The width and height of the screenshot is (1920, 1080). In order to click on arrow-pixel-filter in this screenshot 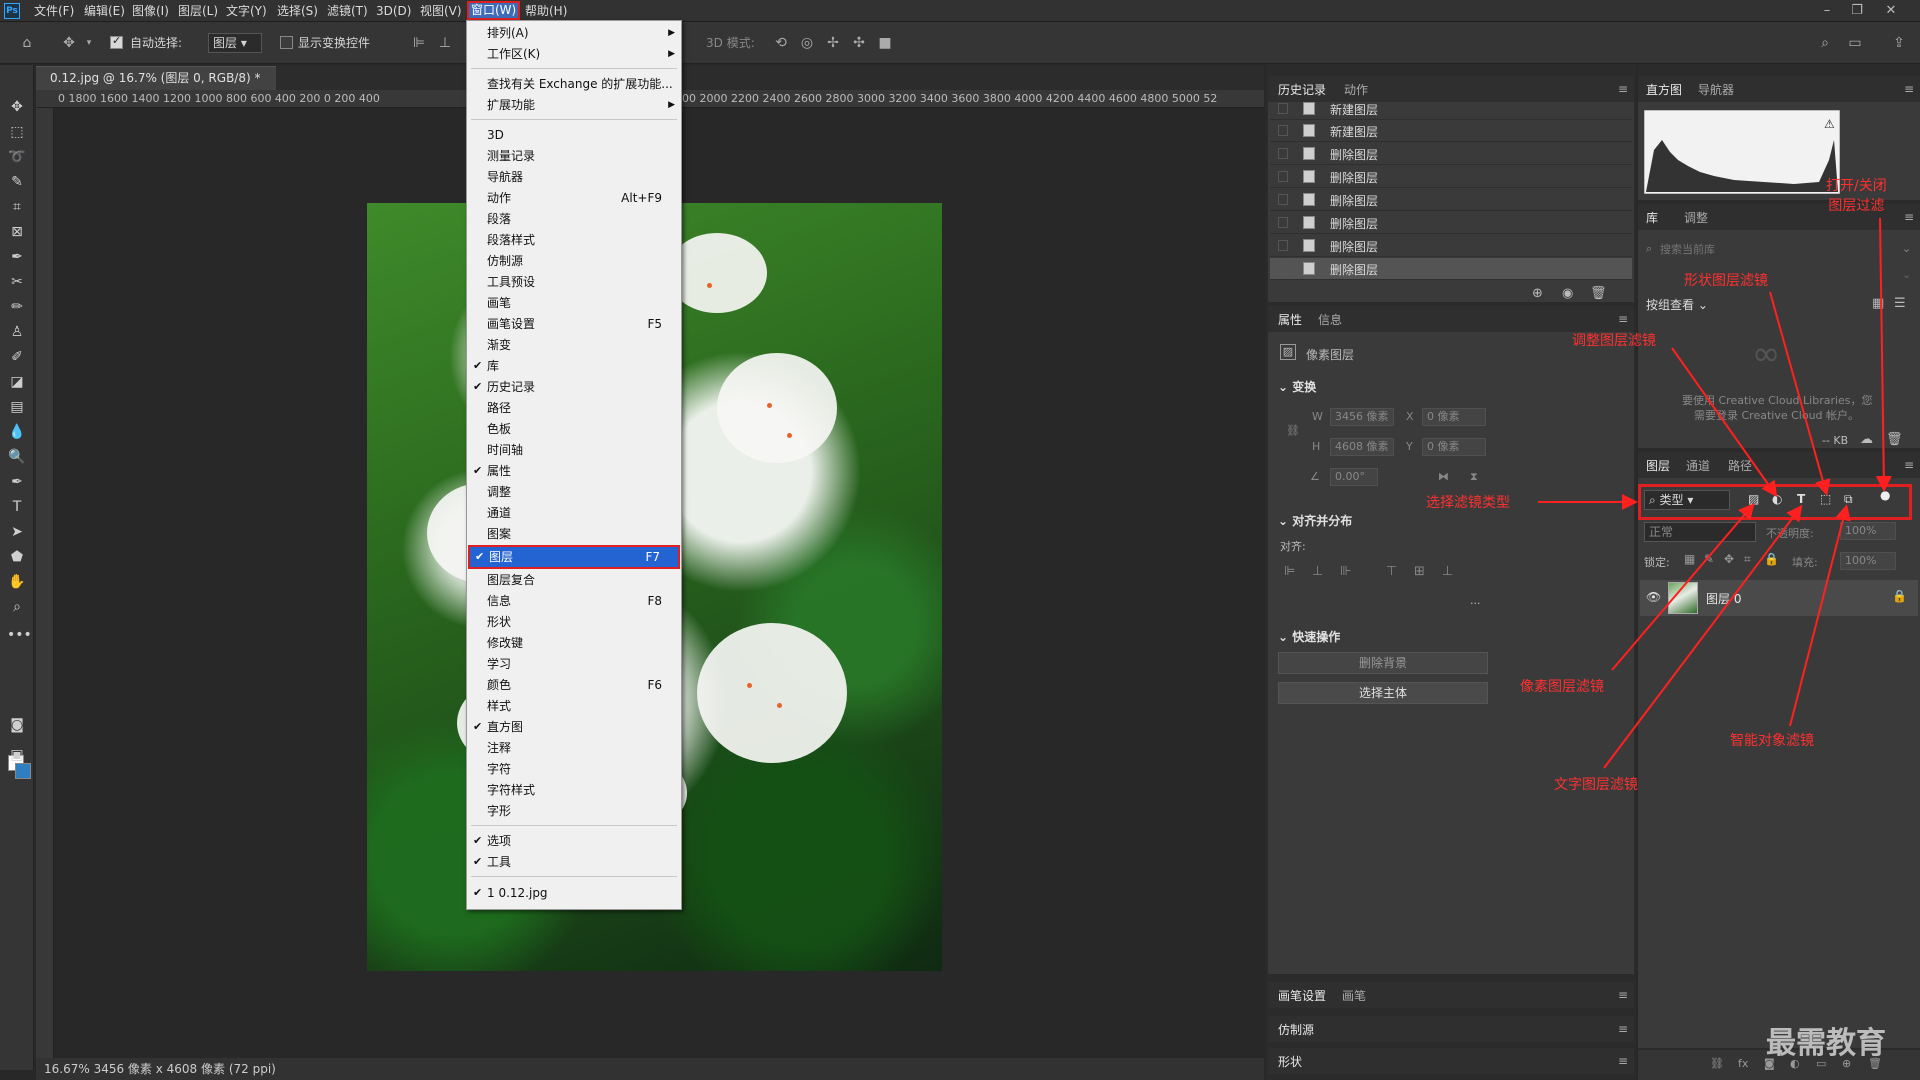, I will do `click(1683, 586)`.